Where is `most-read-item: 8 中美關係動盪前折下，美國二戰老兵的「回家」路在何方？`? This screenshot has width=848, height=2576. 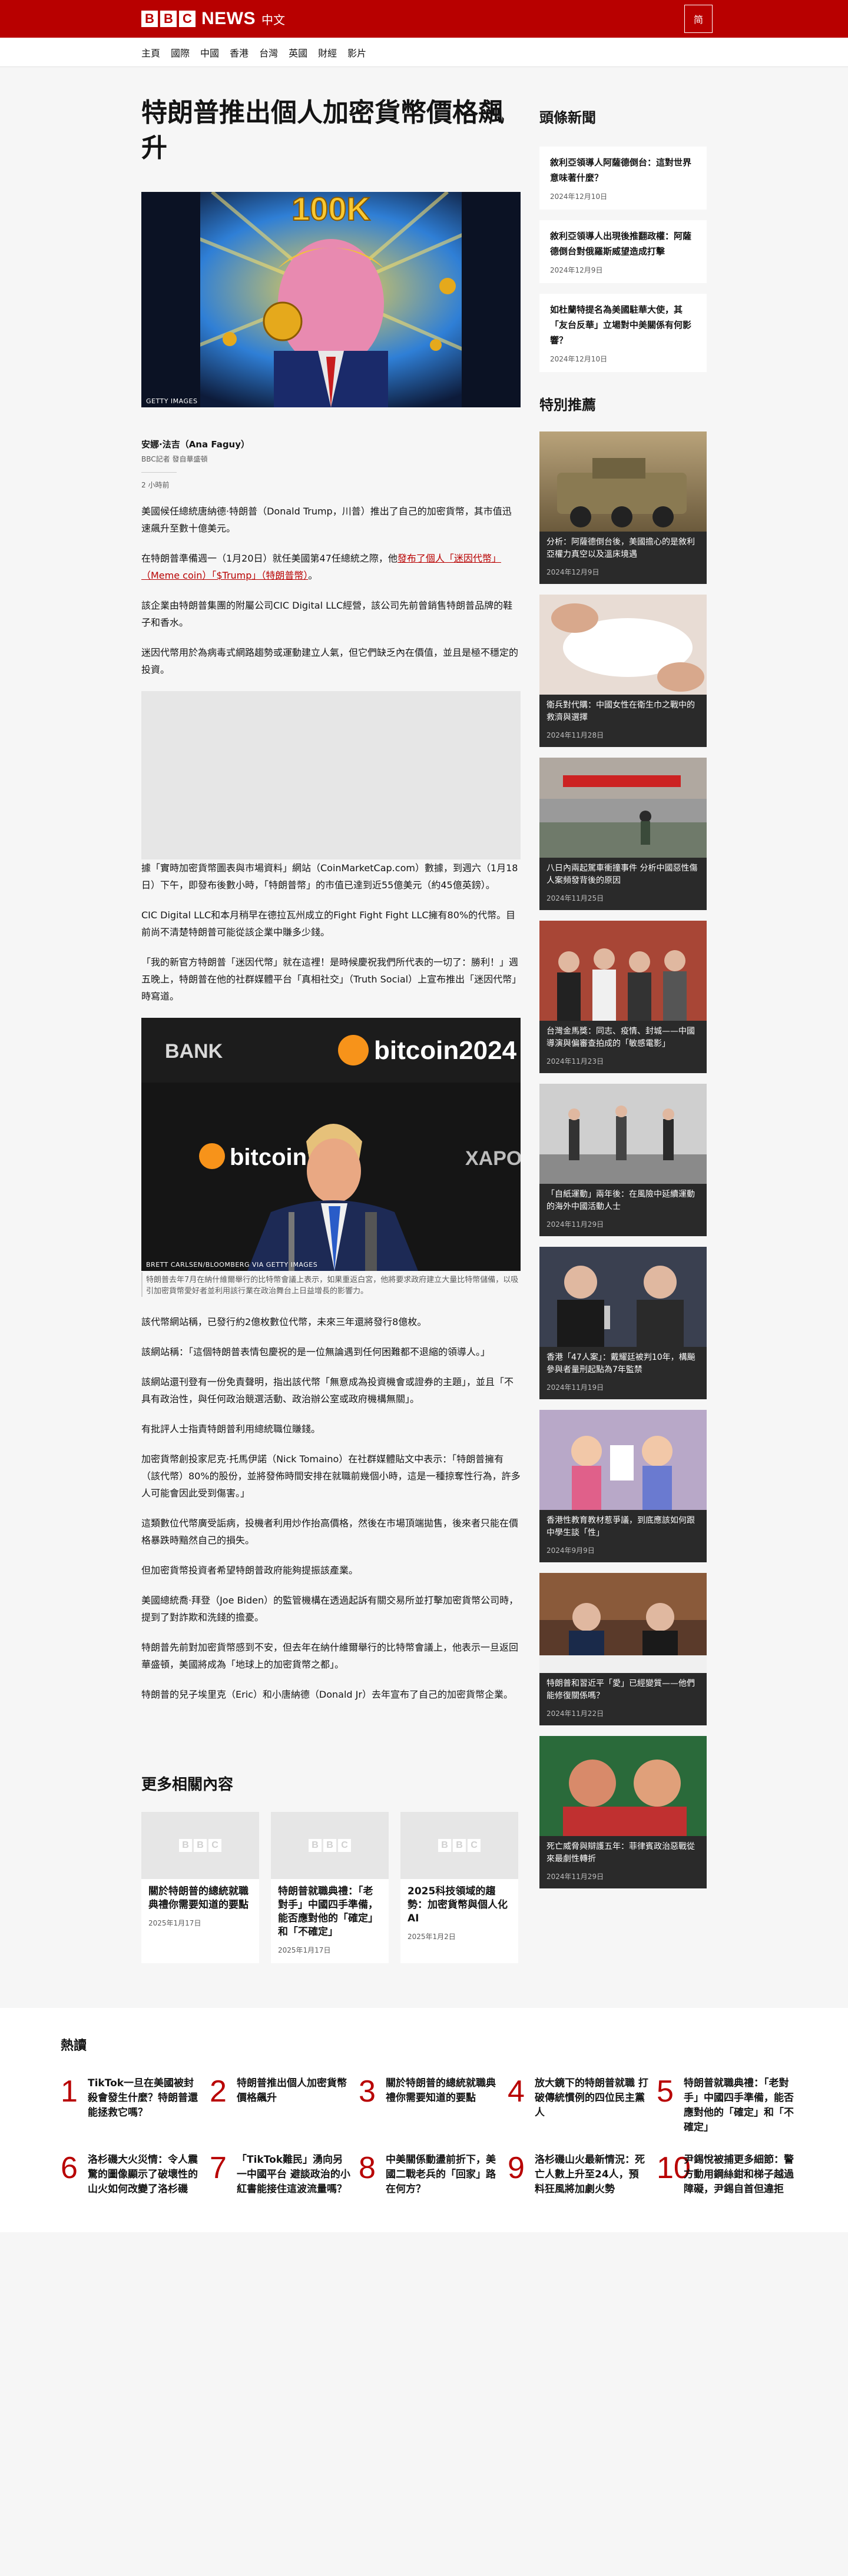
most-read-item: 8 中美關係動盪前折下，美國二戰老兵的「回家」路在何方？ is located at coordinates (434, 2175).